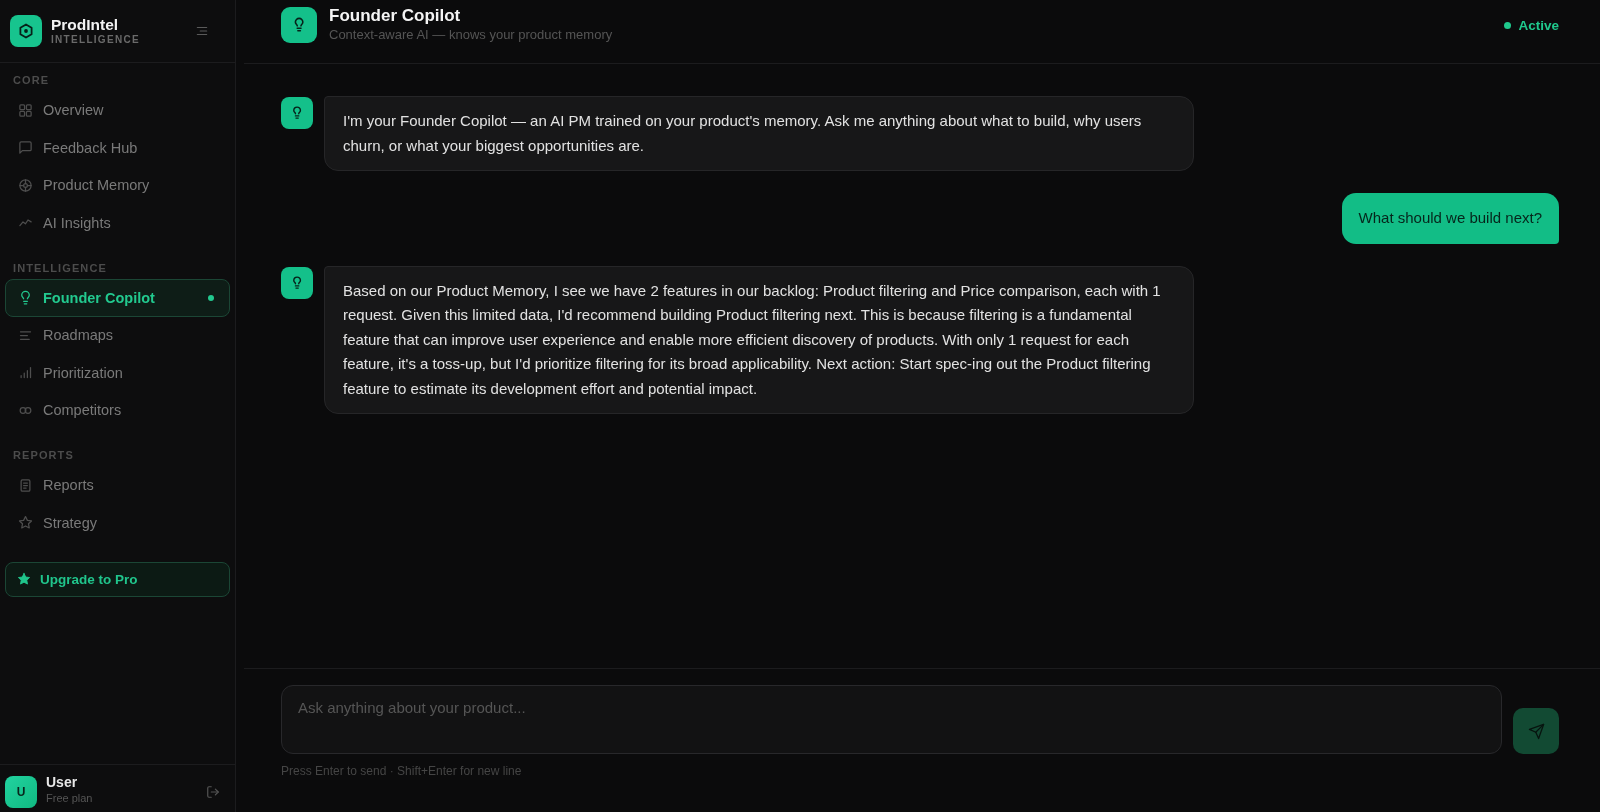  What do you see at coordinates (62, 782) in the screenshot?
I see `user-name: User` at bounding box center [62, 782].